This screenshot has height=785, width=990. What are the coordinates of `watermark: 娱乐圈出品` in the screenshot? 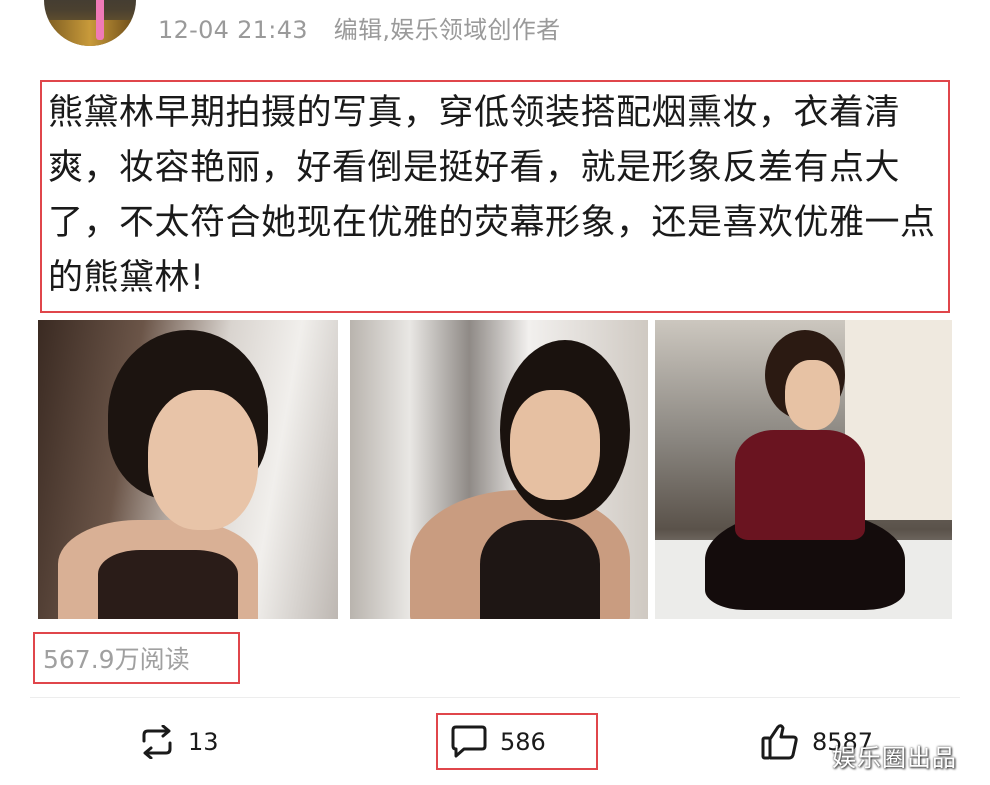 It's located at (894, 758).